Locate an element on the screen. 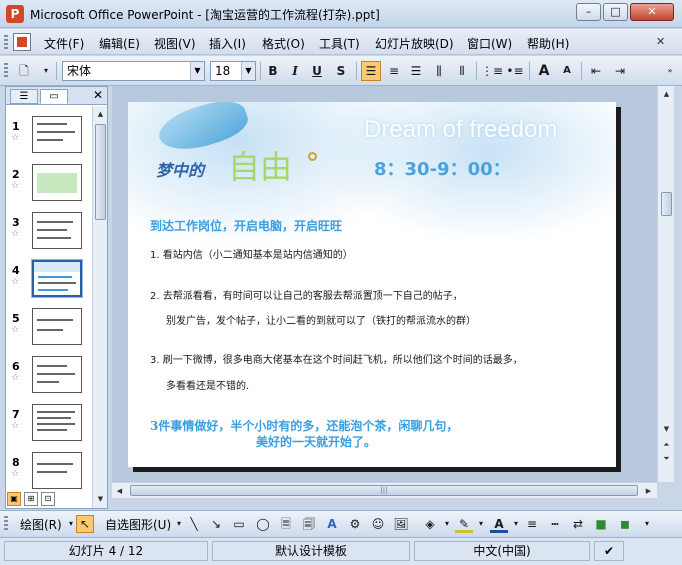 Image resolution: width=682 pixels, height=565 pixels. slide-body-line-2b: 别发广告，发个帖子，让小二看的到就可以了（铁打的帮派流水的群） is located at coordinates (321, 319).